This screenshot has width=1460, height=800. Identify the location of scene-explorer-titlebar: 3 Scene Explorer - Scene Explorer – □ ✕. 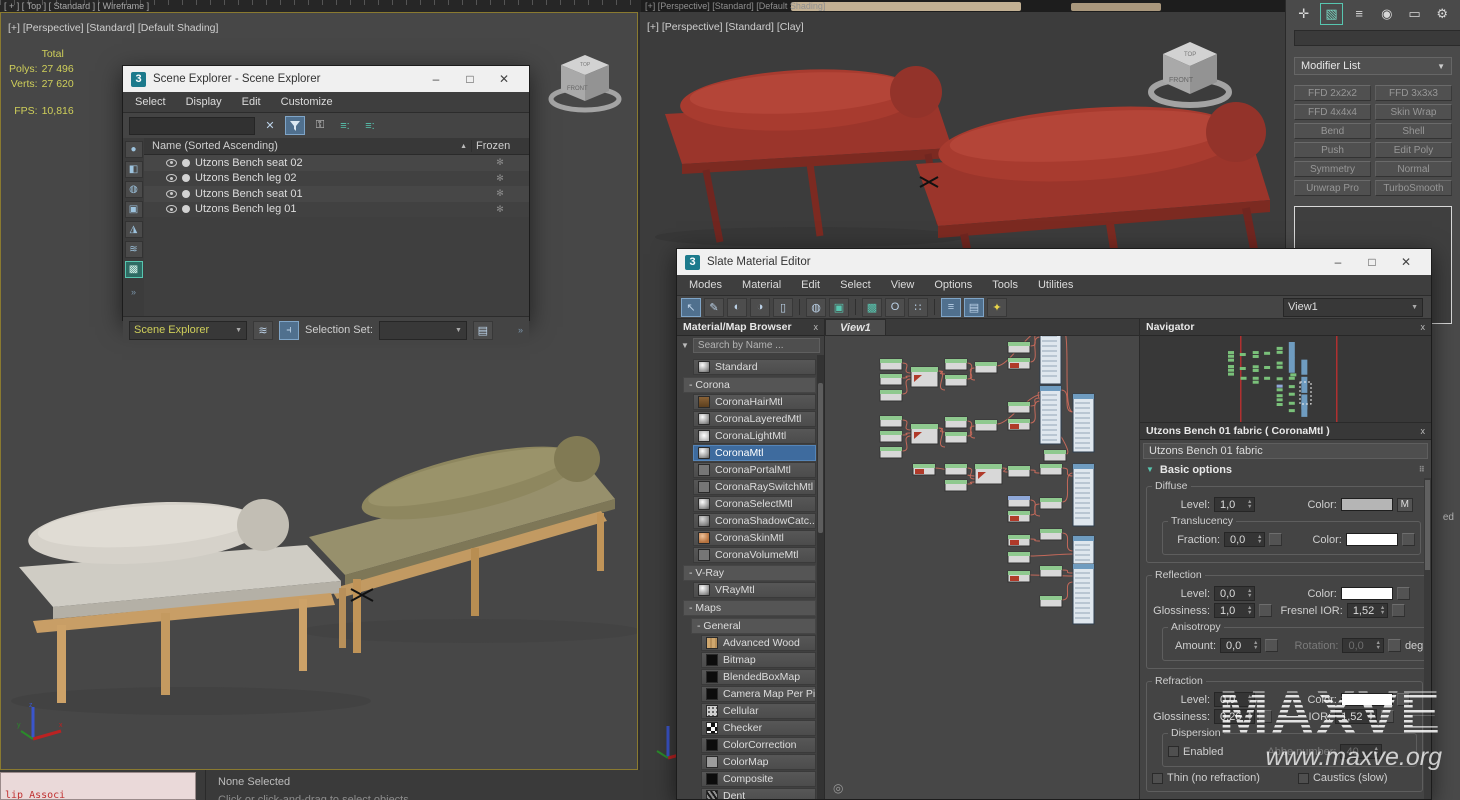
(326, 79).